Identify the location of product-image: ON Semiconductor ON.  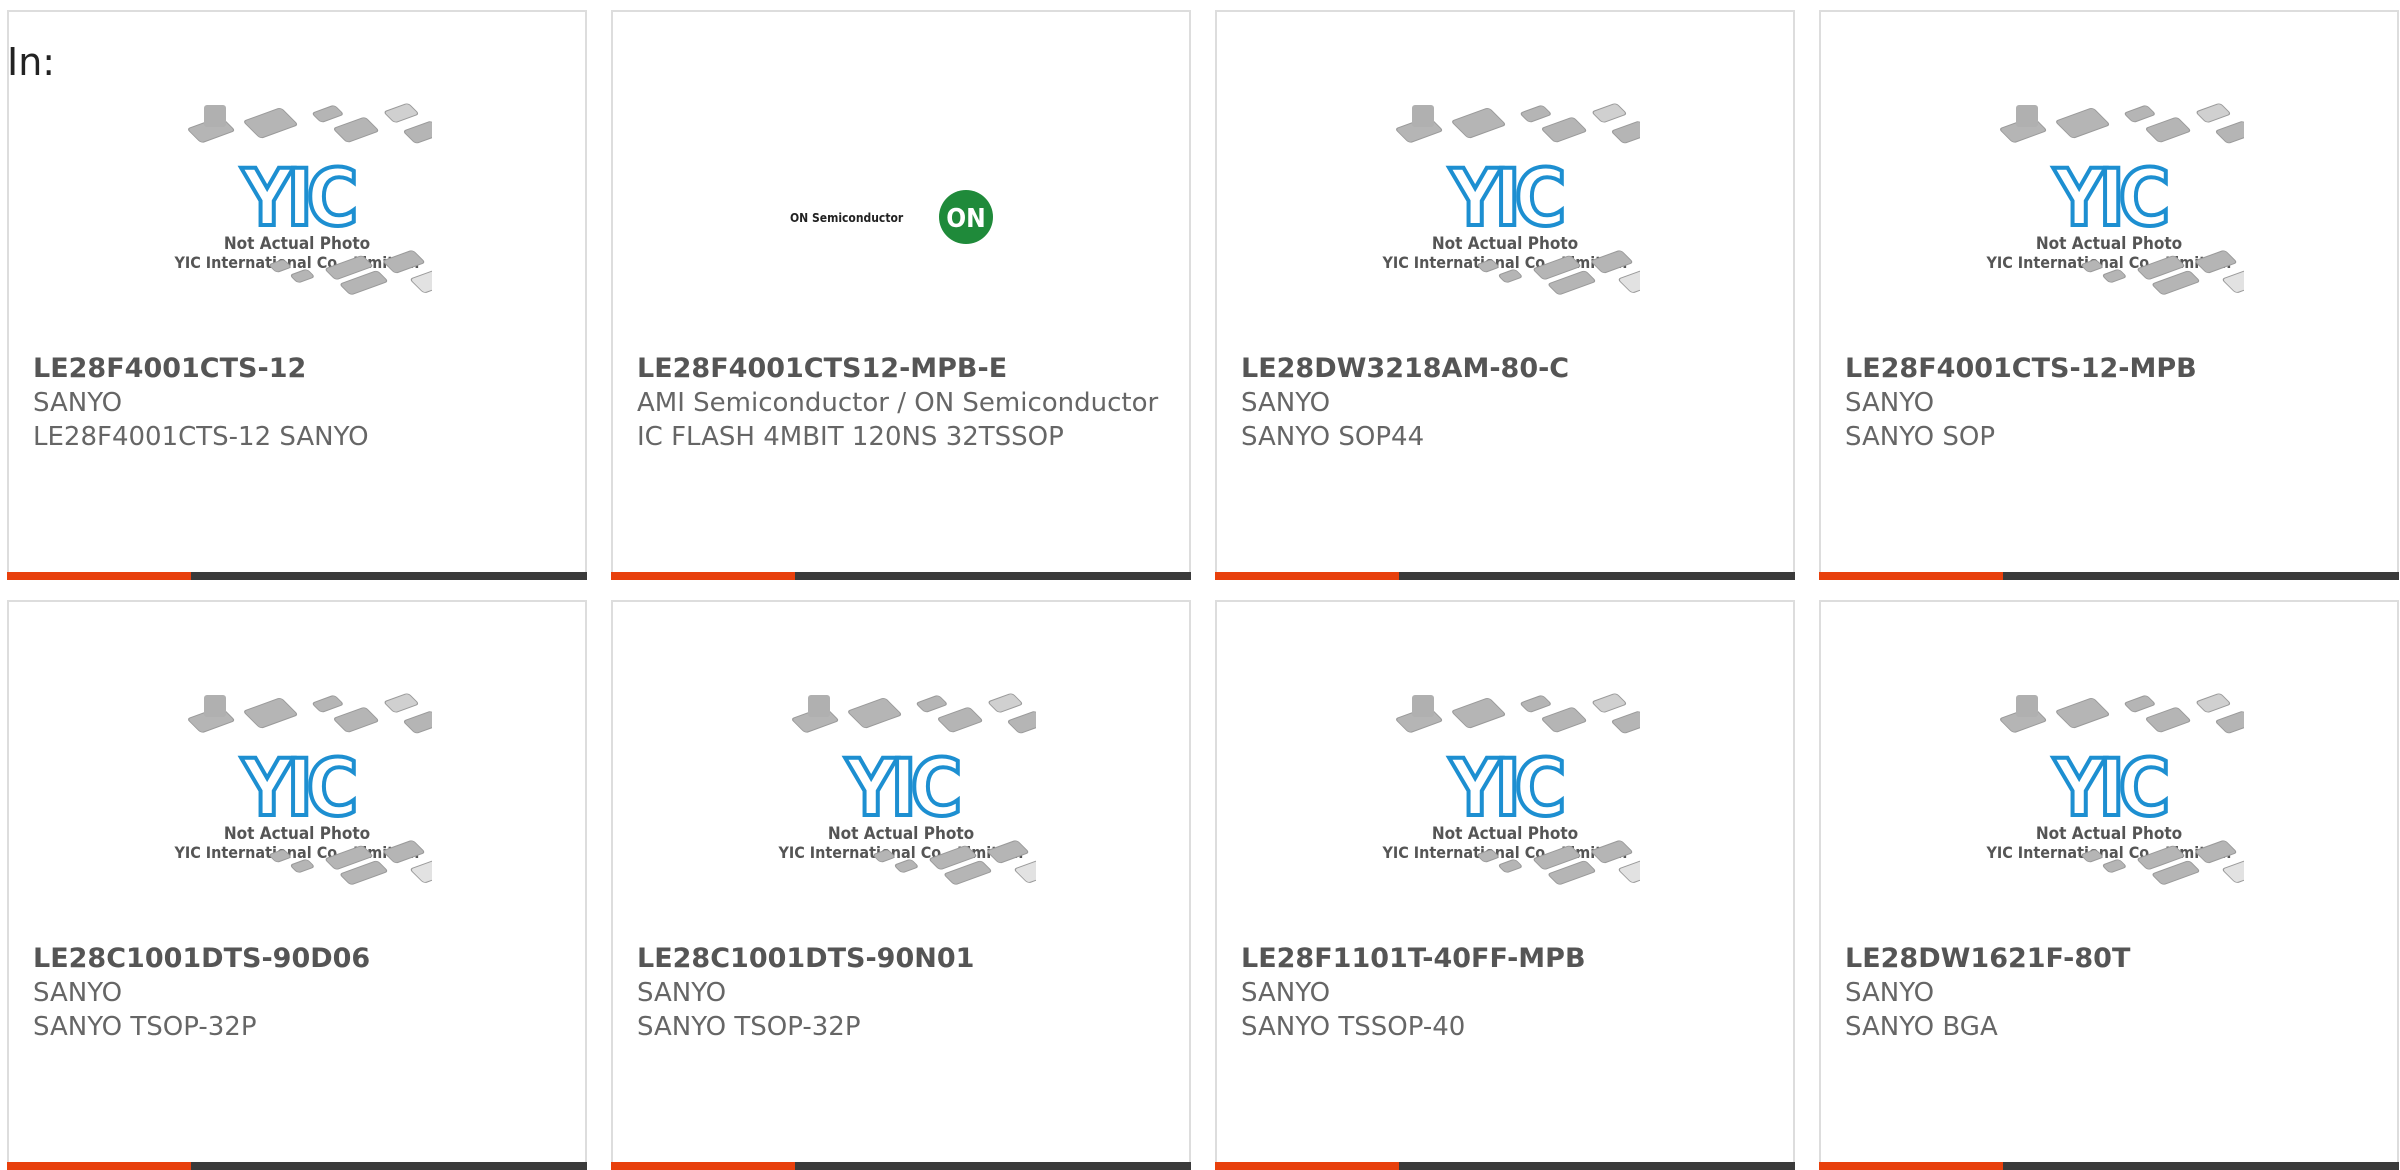
(901, 217).